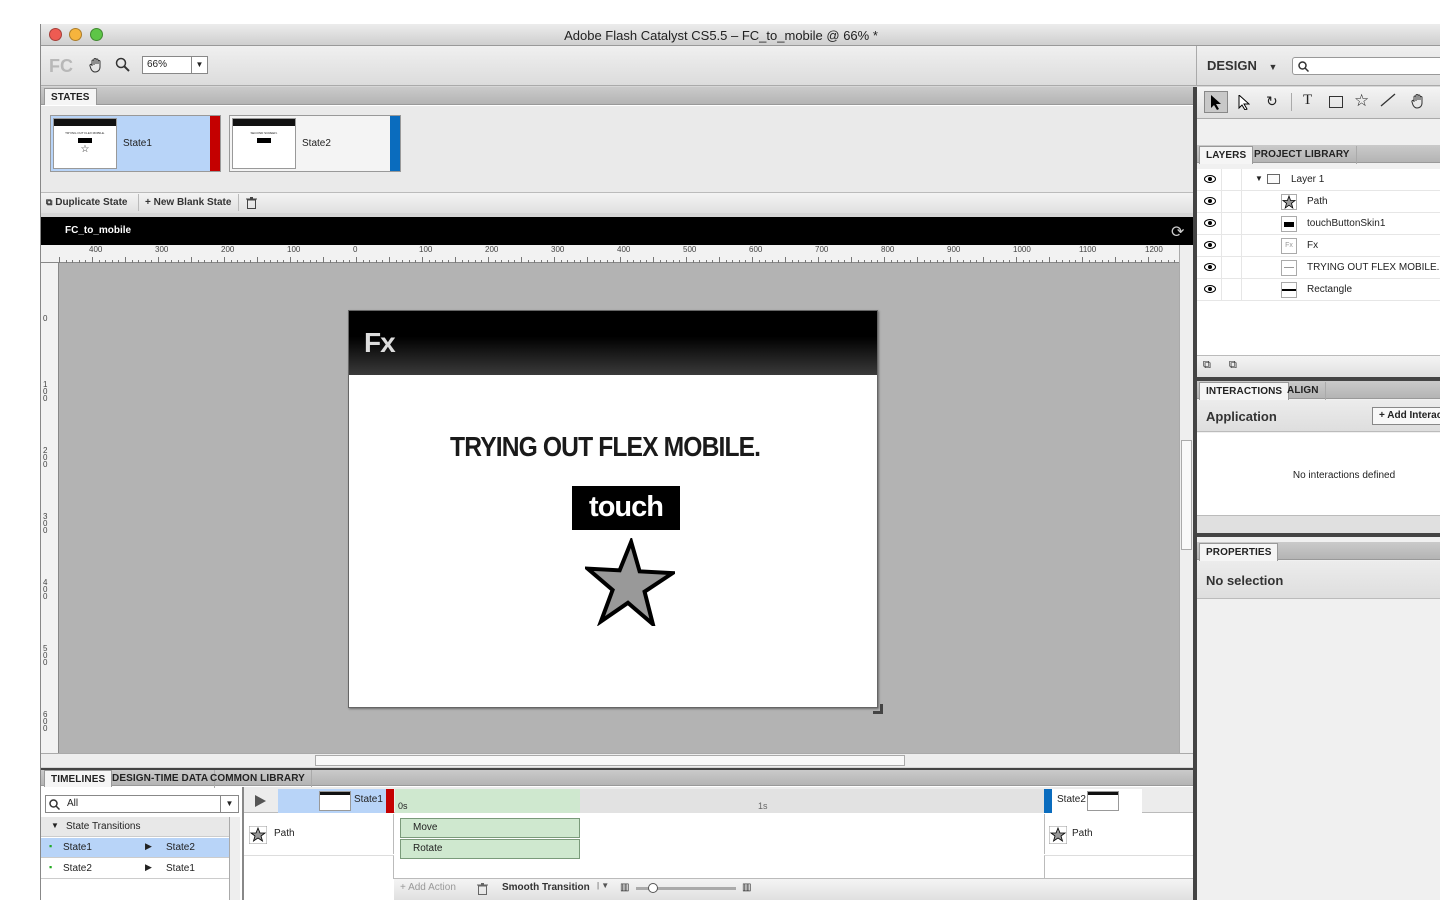  Describe the element at coordinates (1177, 232) in the screenshot. I see `refresh-icon: ⟳` at that location.